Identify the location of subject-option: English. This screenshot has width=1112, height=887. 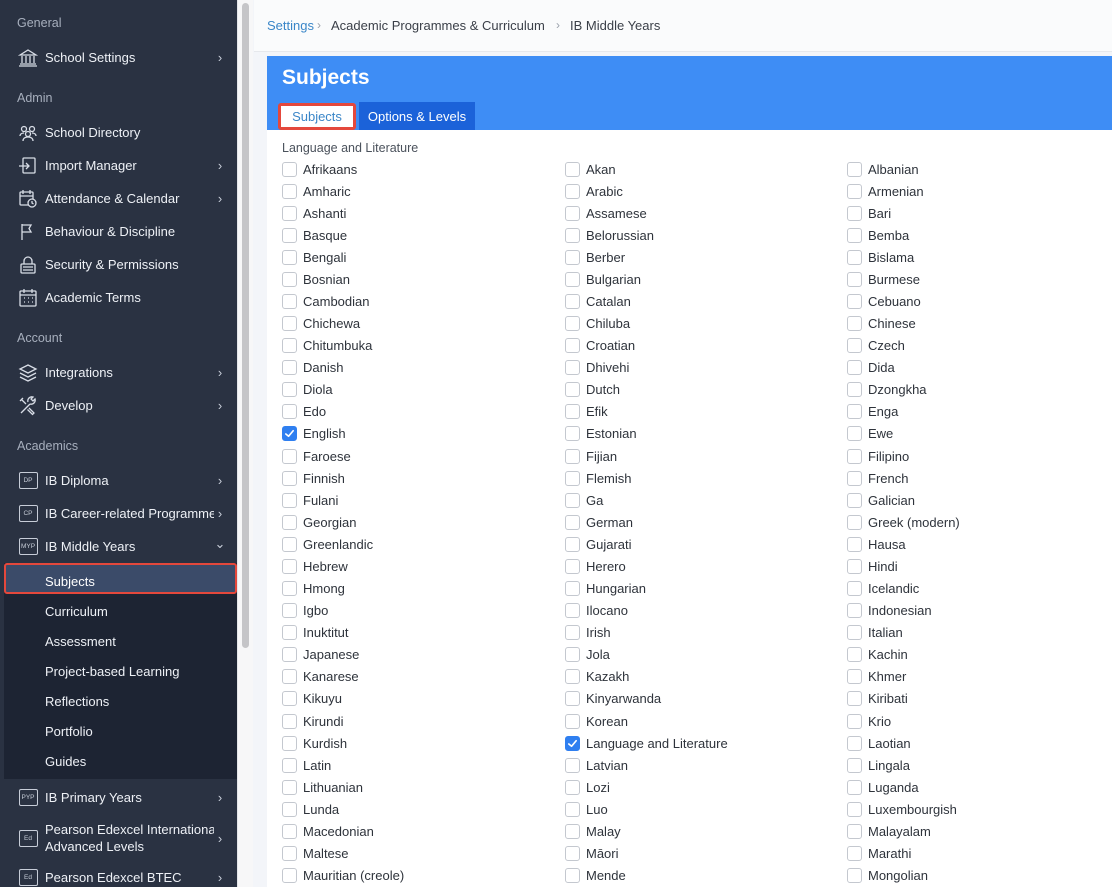
(314, 434).